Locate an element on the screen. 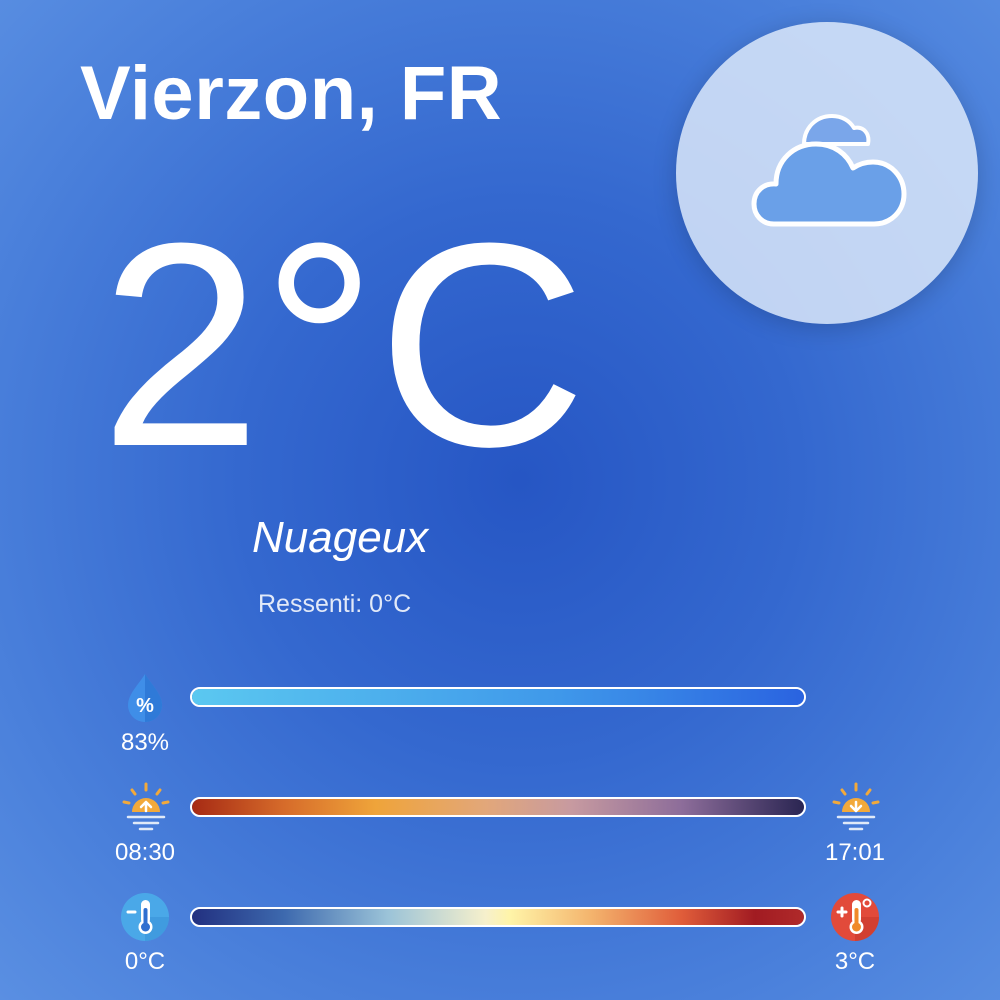 The width and height of the screenshot is (1000, 1000). feels-like-label: Ressenti: is located at coordinates (310, 604).